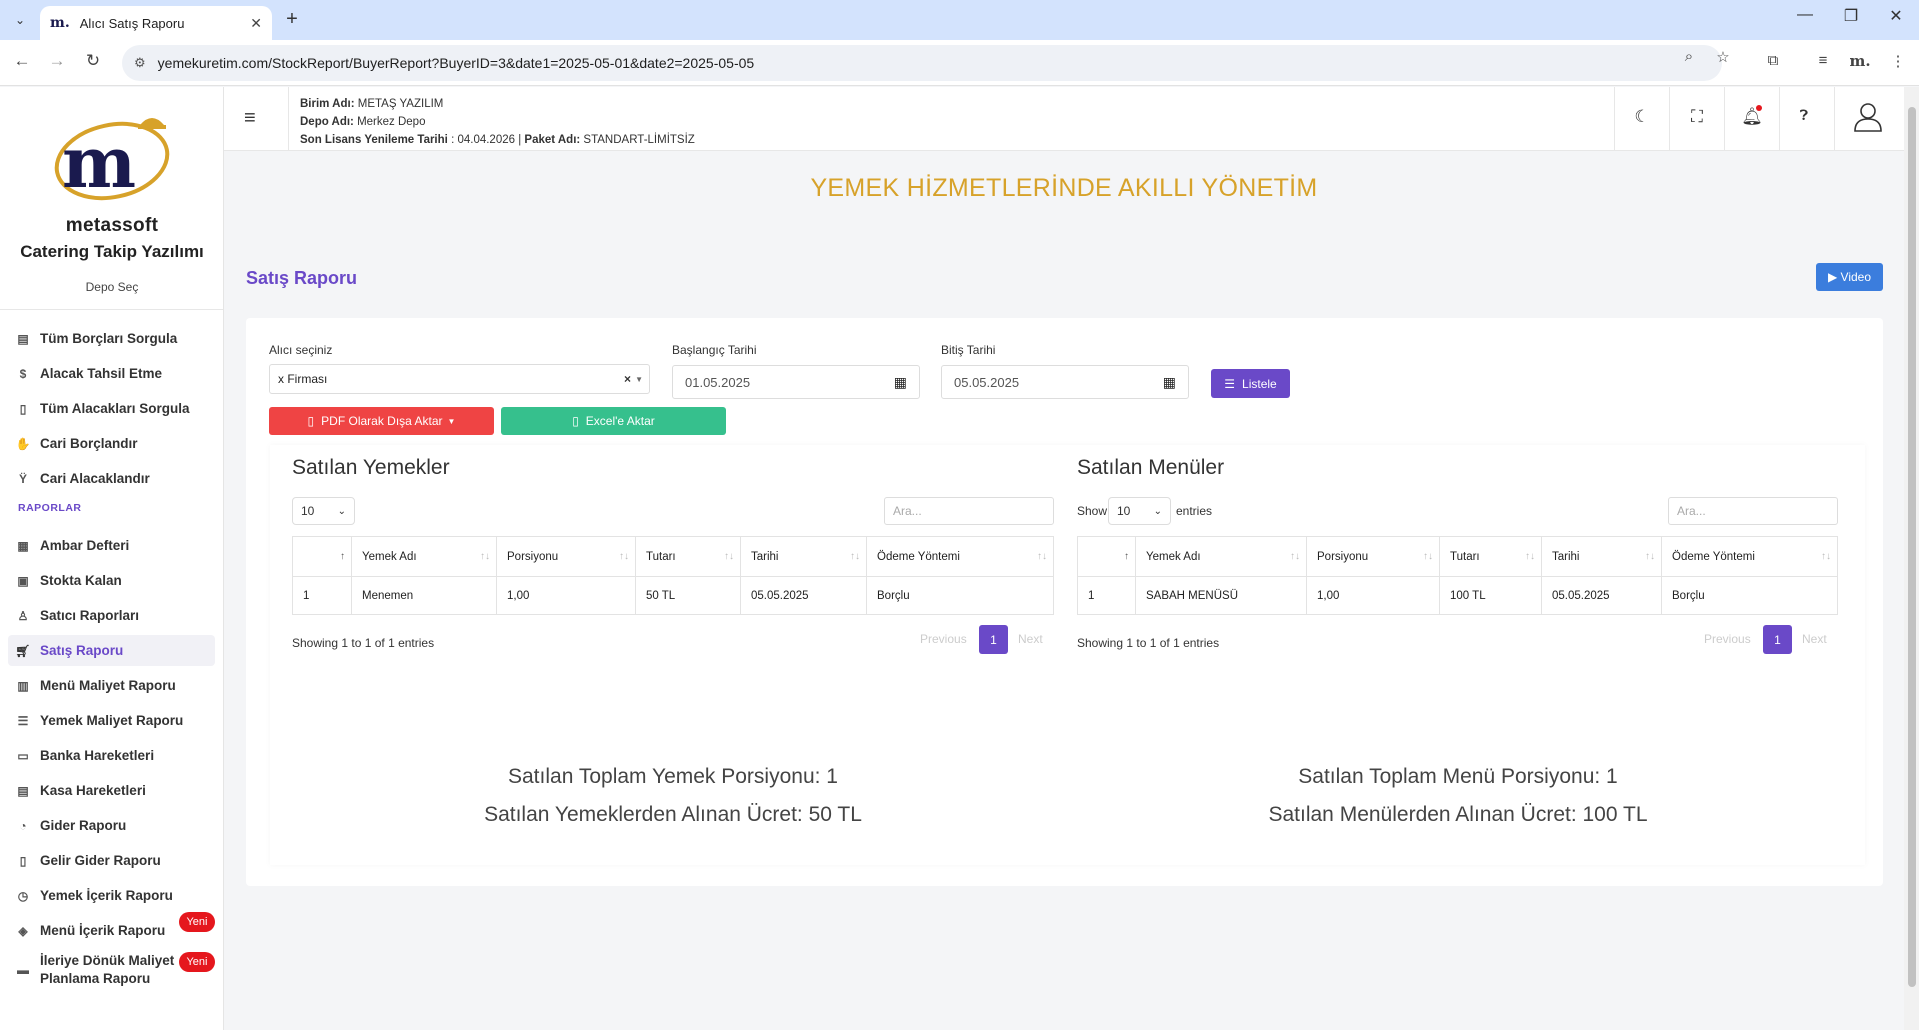 The image size is (1919, 1030). I want to click on menus-prev-button: Previous, so click(1727, 639).